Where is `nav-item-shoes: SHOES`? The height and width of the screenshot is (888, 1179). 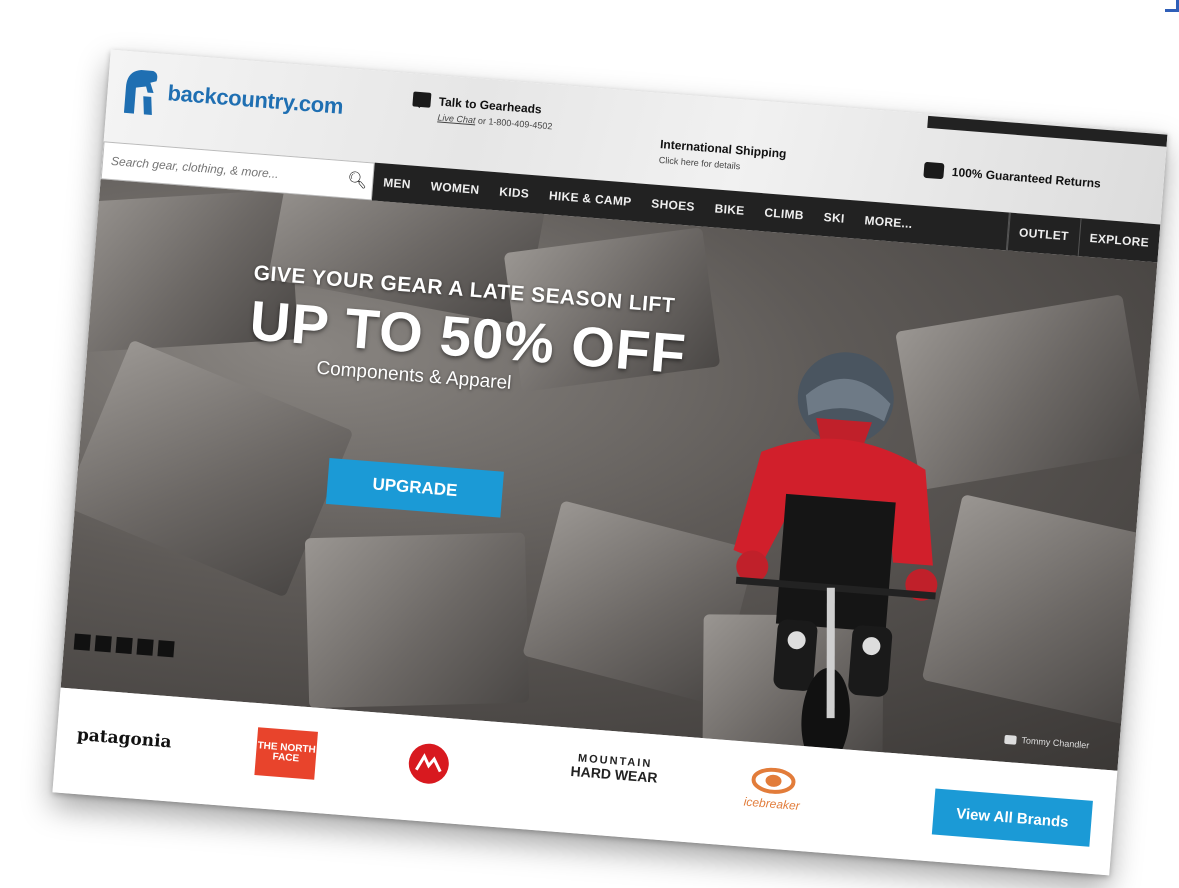
nav-item-shoes: SHOES is located at coordinates (673, 205).